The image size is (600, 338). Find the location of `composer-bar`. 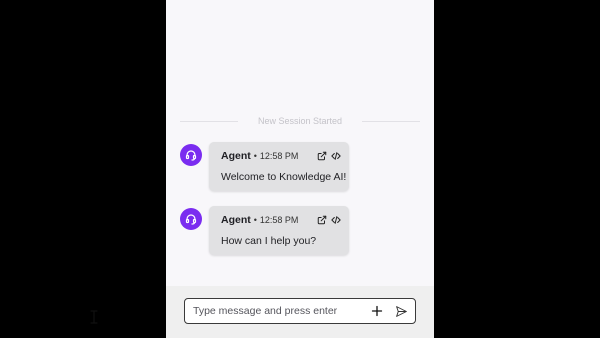

composer-bar is located at coordinates (300, 312).